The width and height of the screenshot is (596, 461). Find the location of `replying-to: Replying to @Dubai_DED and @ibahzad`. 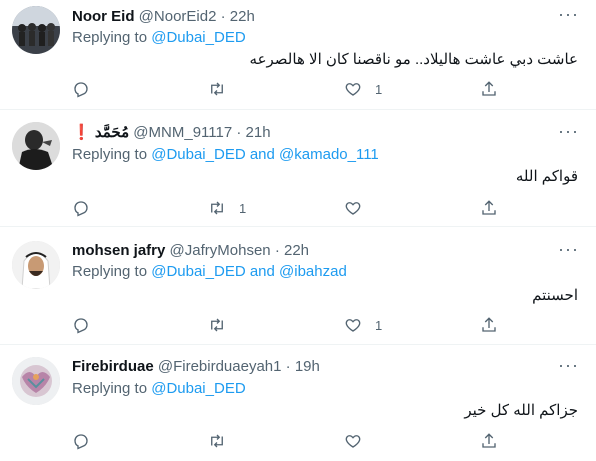

replying-to: Replying to @Dubai_DED and @ibahzad is located at coordinates (209, 272).